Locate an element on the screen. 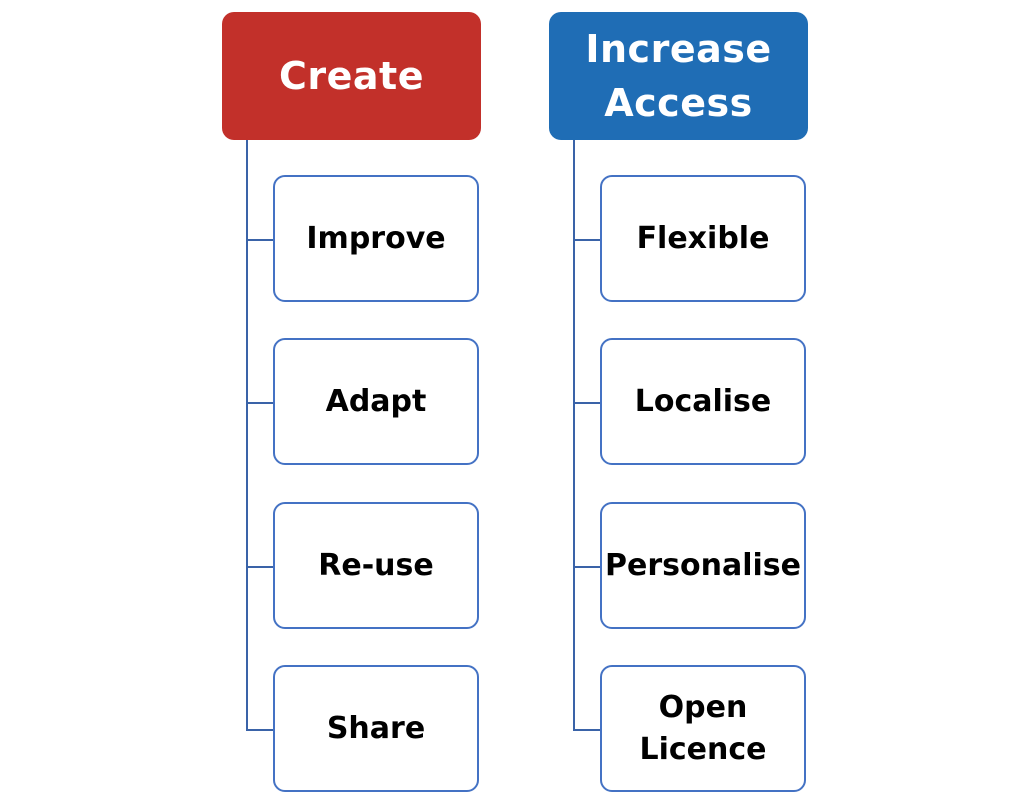 Image resolution: width=1030 pixels, height=798 pixels. child-open-licence: Open Licence is located at coordinates (703, 728).